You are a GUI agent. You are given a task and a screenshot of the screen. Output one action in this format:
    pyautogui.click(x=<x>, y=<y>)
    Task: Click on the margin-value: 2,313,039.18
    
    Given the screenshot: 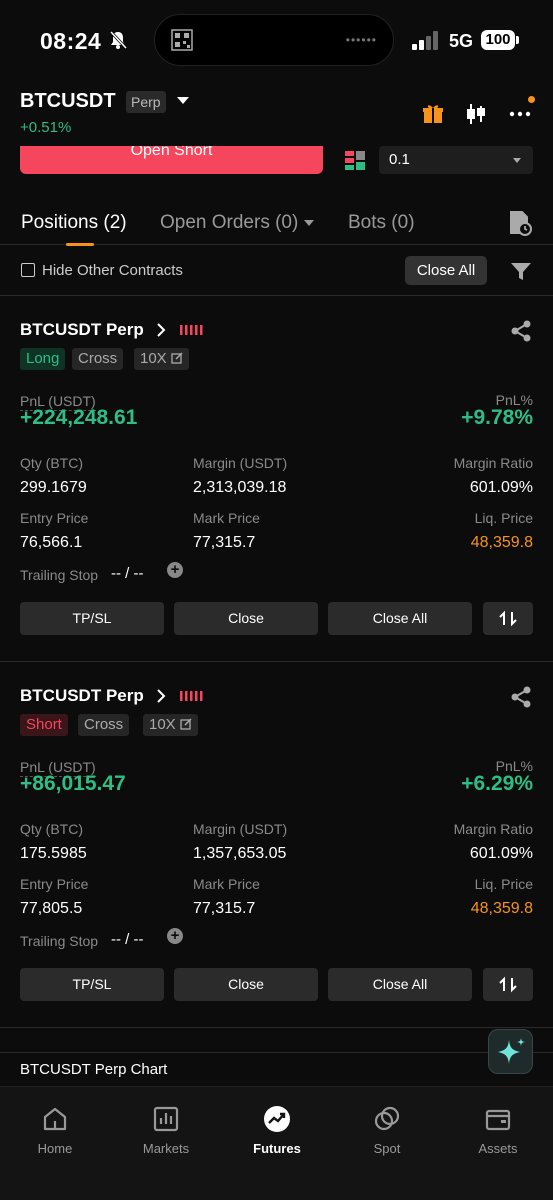 What is the action you would take?
    pyautogui.click(x=240, y=487)
    